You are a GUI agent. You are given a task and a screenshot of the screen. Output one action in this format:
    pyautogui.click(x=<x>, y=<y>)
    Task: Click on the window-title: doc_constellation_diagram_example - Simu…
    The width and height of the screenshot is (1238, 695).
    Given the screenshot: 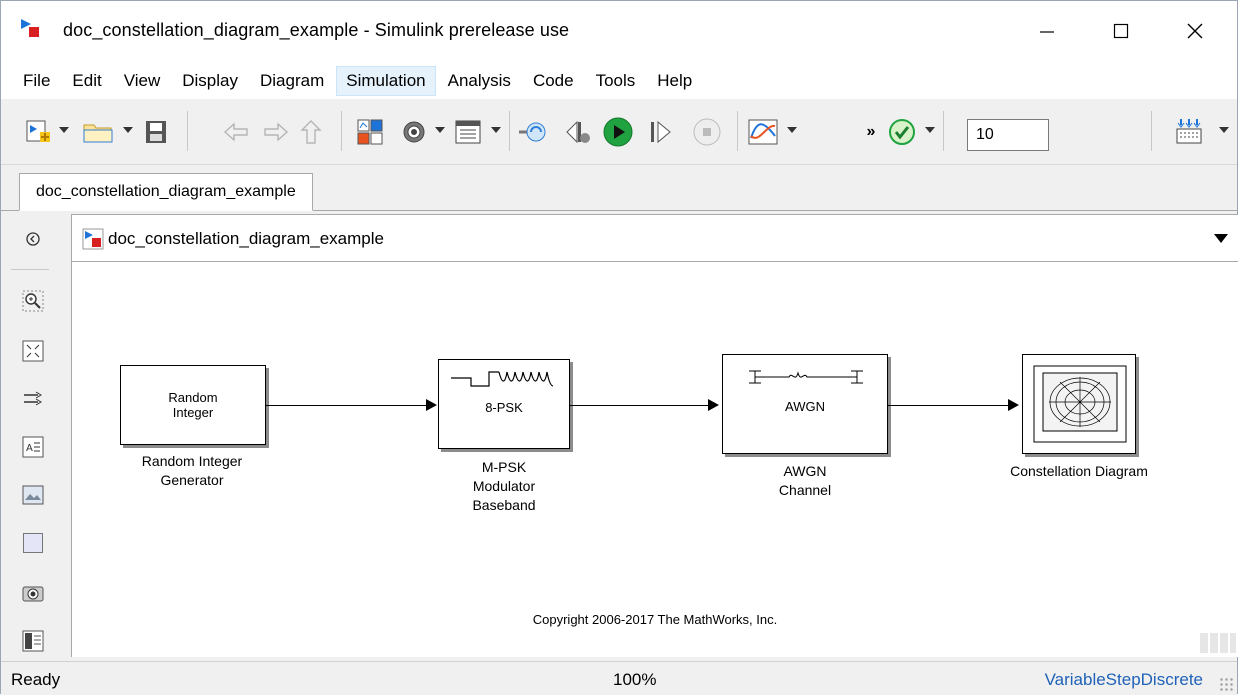 What is the action you would take?
    pyautogui.click(x=316, y=30)
    